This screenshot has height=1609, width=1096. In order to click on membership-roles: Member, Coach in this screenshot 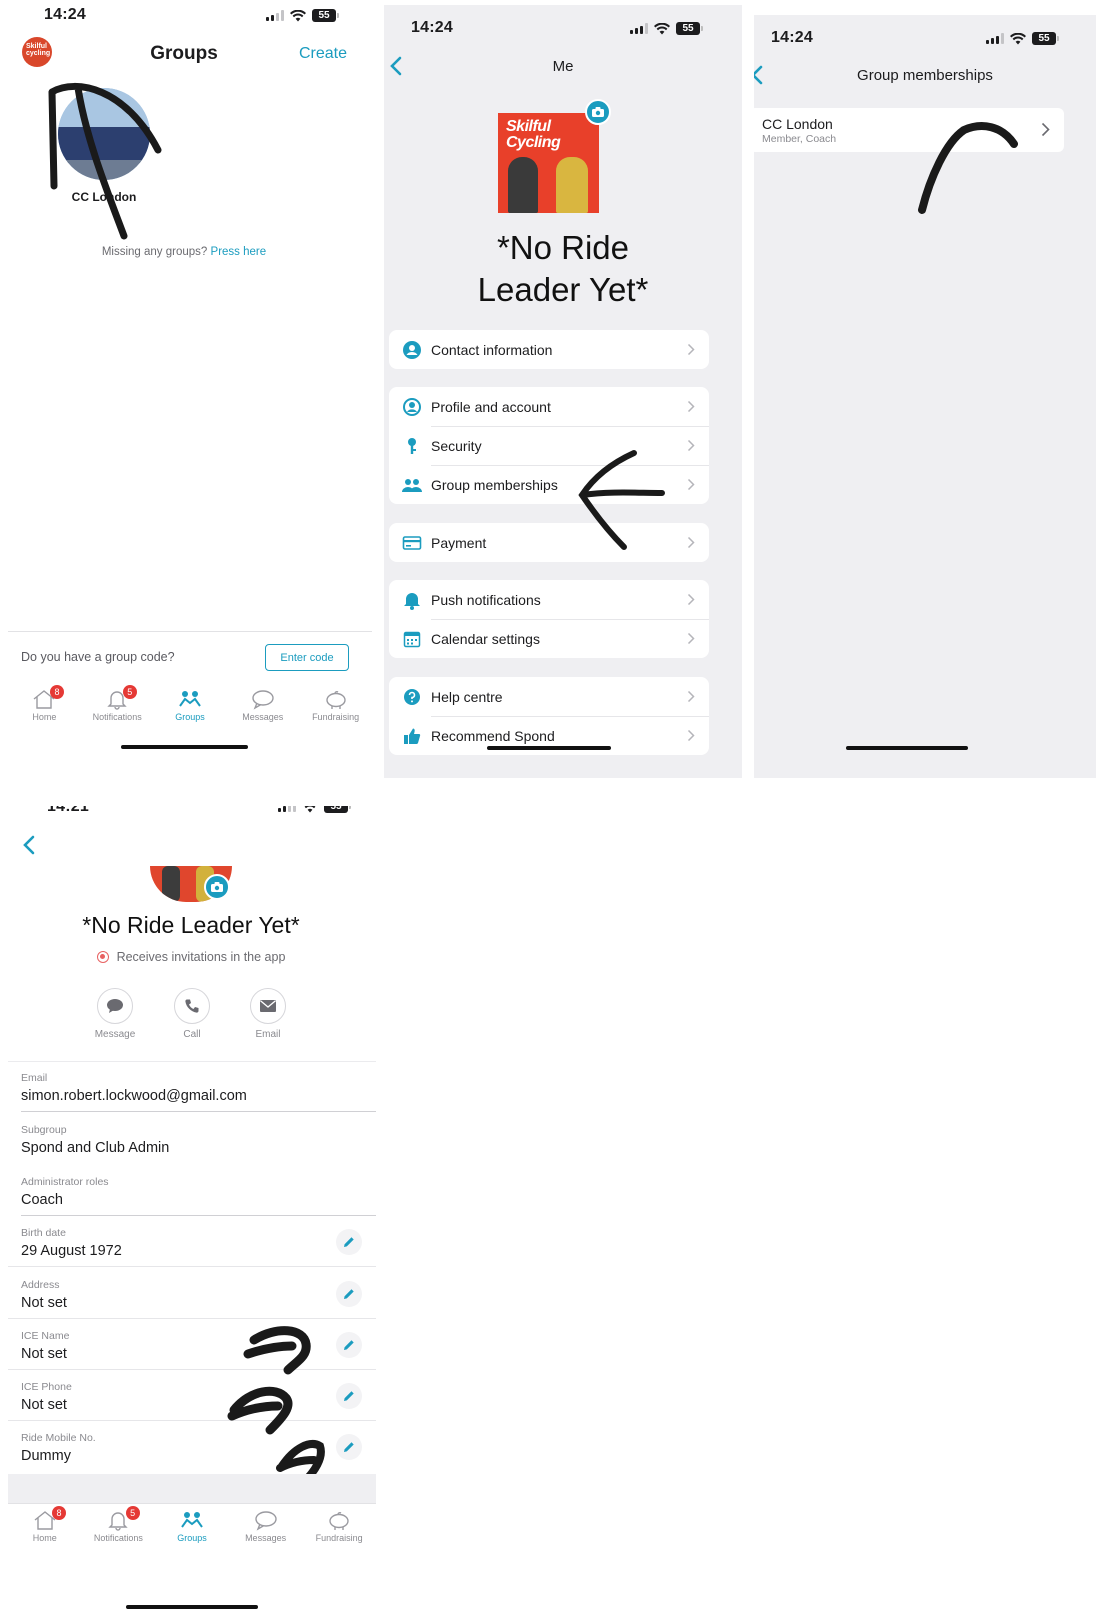, I will do `click(799, 139)`.